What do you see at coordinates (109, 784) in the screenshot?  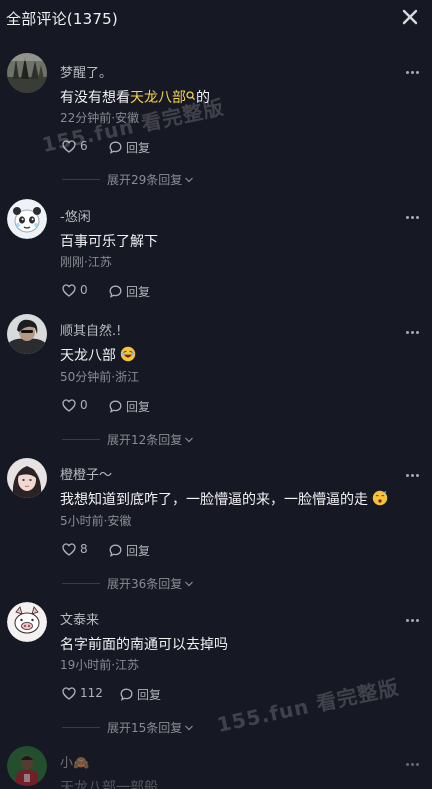 I see `comment-text: 天龙八部一部般` at bounding box center [109, 784].